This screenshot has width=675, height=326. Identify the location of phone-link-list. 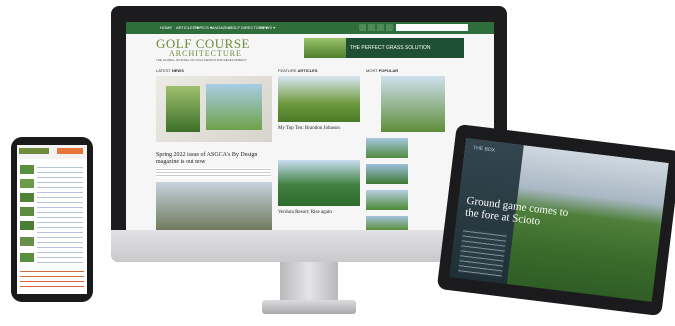
(52, 279).